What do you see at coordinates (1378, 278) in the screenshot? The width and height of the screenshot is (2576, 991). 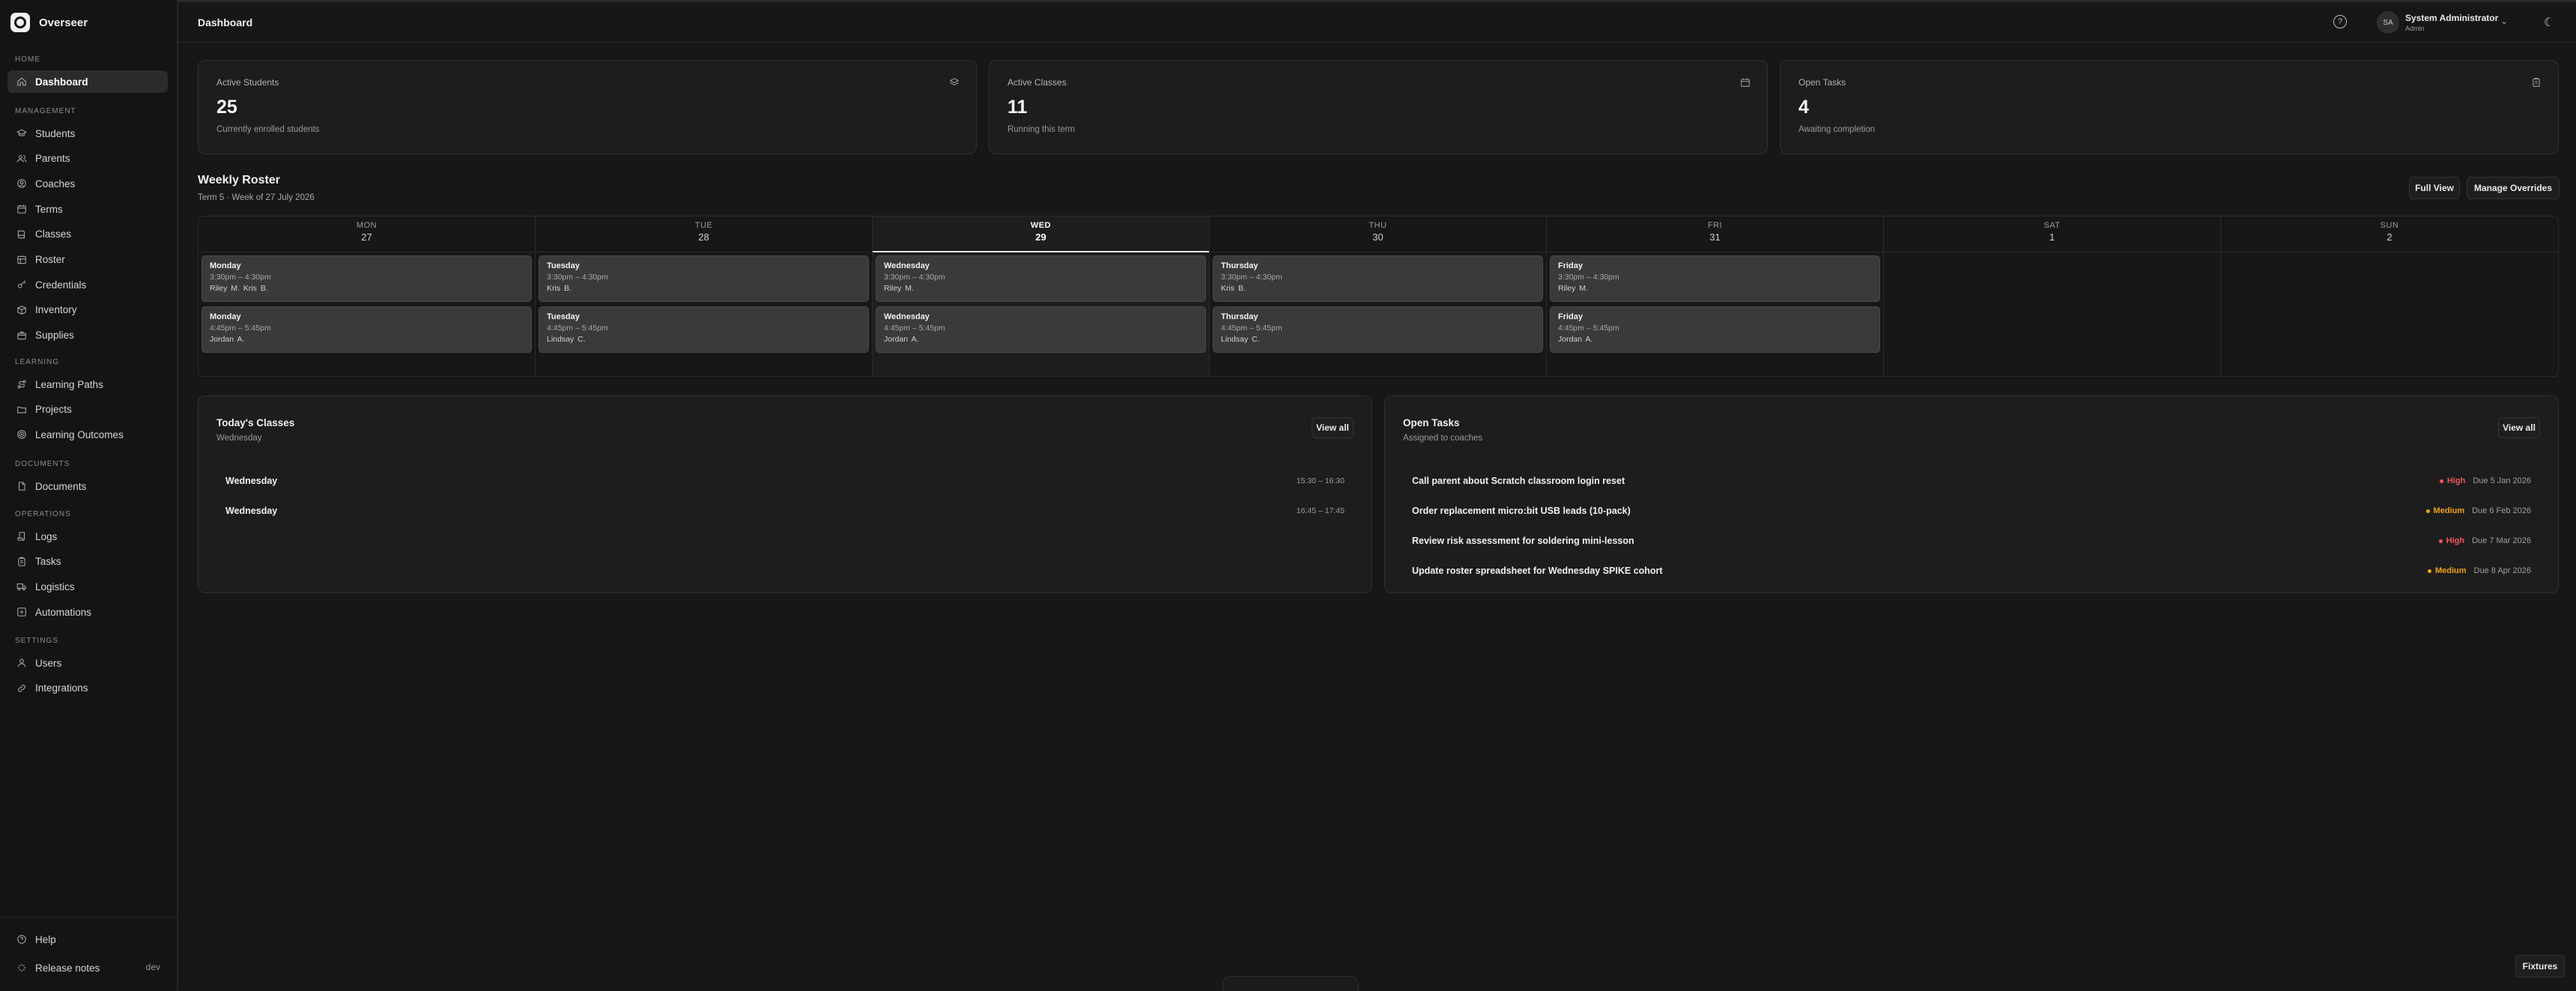 I see `roster-class-block: Thursday 3:30pm – 4:30pm Kris B.` at bounding box center [1378, 278].